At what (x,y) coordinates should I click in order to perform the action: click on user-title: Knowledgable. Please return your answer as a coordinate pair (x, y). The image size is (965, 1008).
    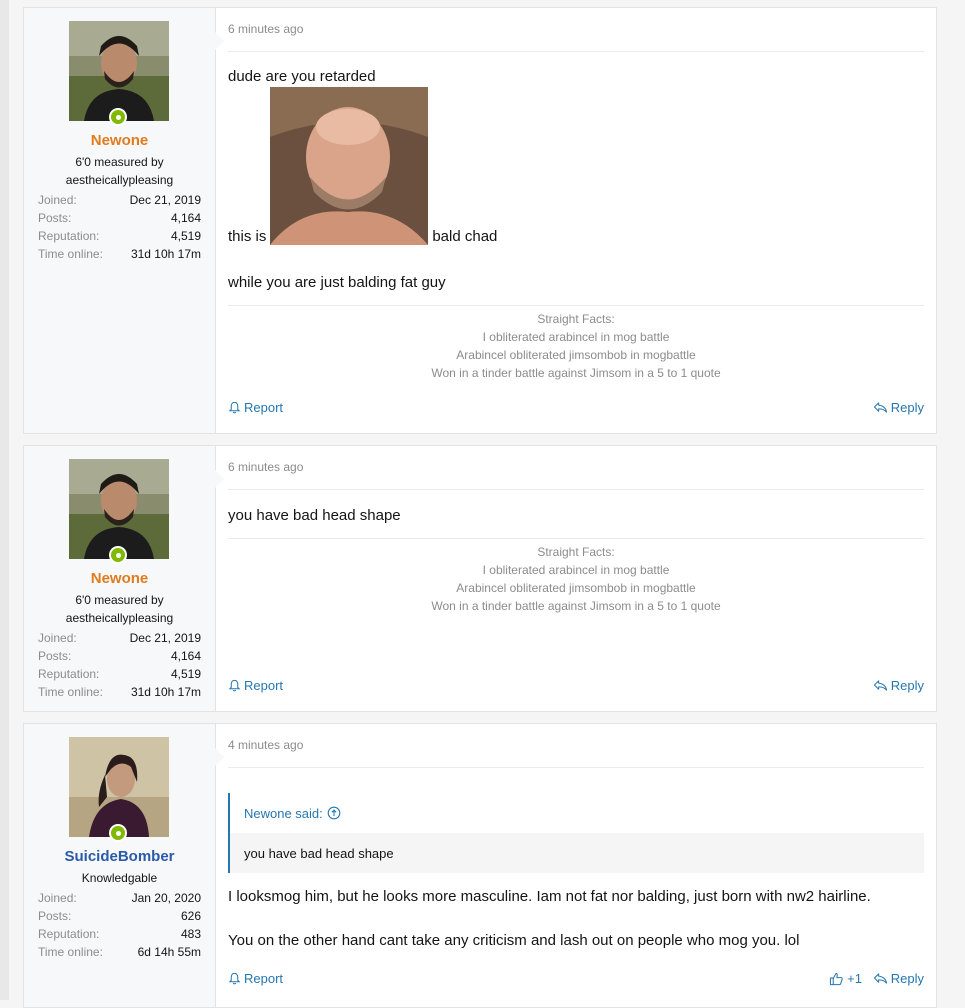
    Looking at the image, I should click on (119, 878).